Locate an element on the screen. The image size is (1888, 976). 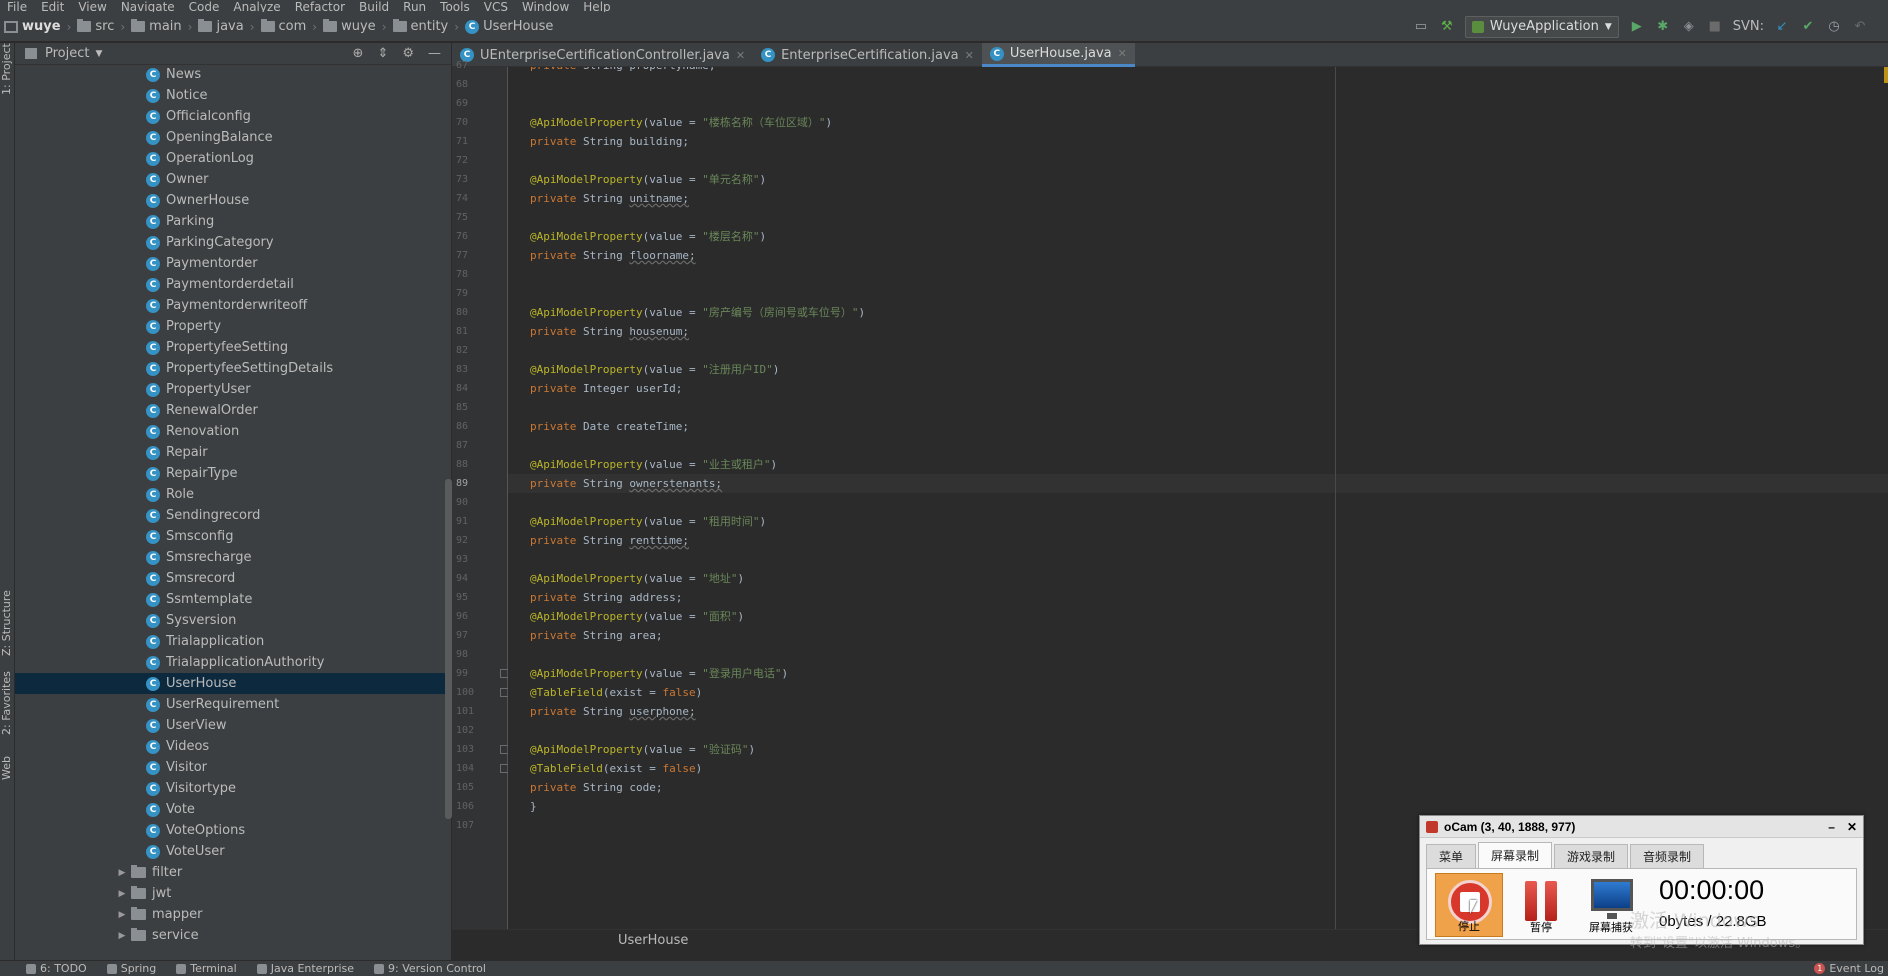
code-line: @TableField(exist = false) is located at coordinates (1198, 768).